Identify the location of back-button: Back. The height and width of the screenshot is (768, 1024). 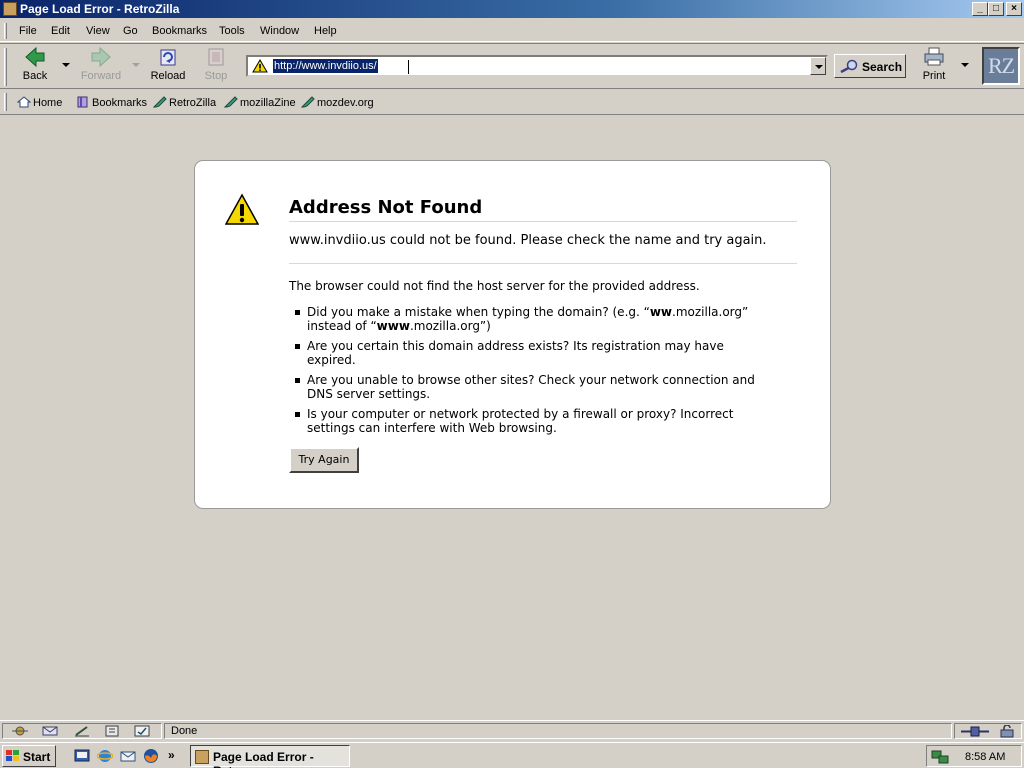
(35, 67).